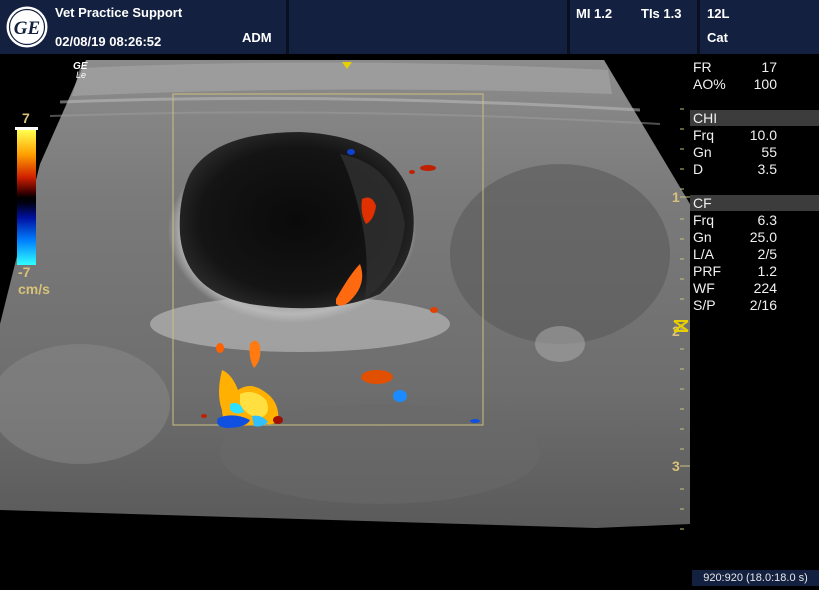 Image resolution: width=819 pixels, height=590 pixels. I want to click on preset-label: Cat, so click(717, 37).